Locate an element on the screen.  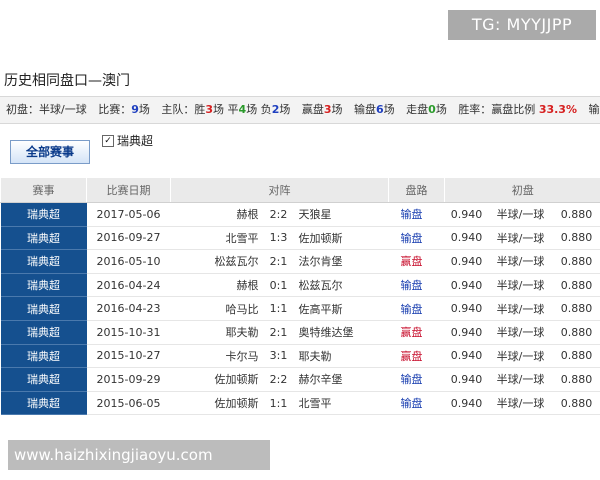
table-cell-away-team: 耶夫勒 is located at coordinates (340, 356).